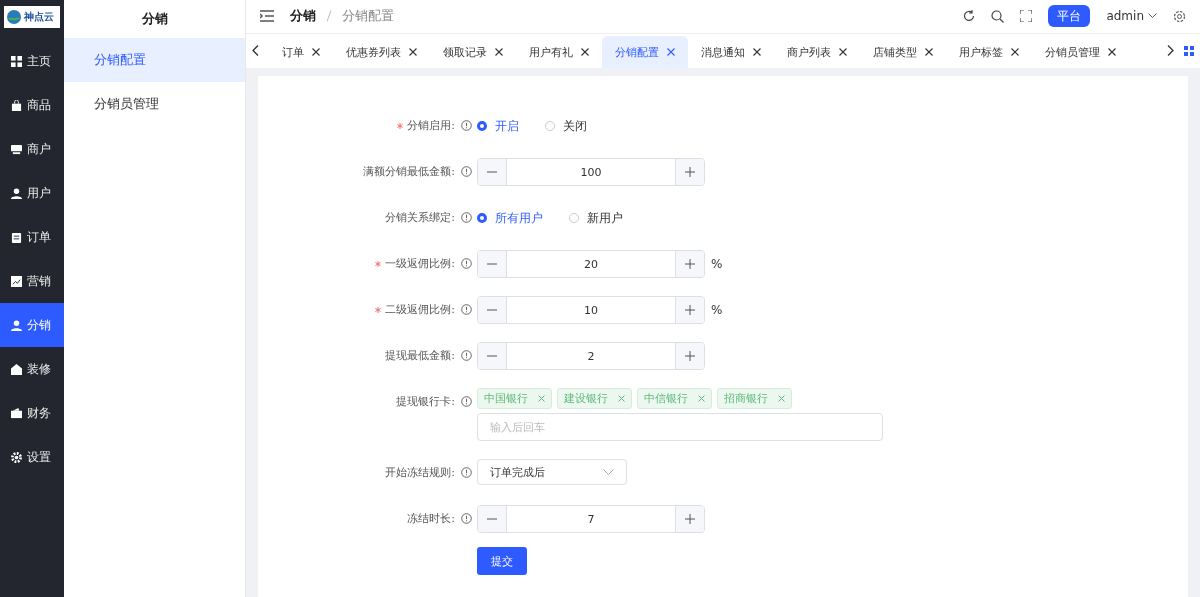  I want to click on tab: 用户标签, so click(989, 52).